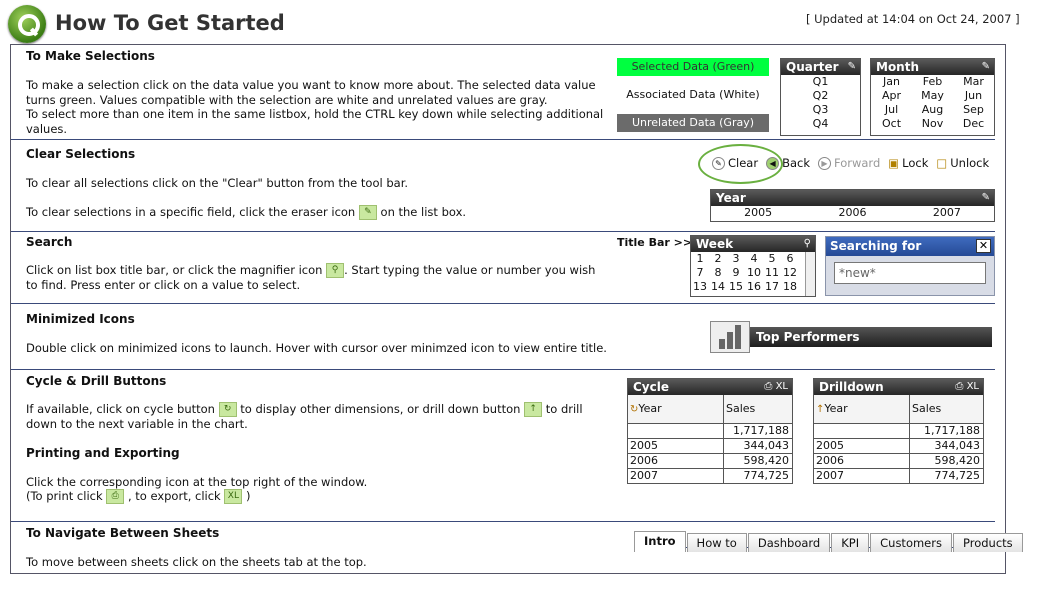  What do you see at coordinates (952, 430) in the screenshot?
I see `drill-total: 1,717,188` at bounding box center [952, 430].